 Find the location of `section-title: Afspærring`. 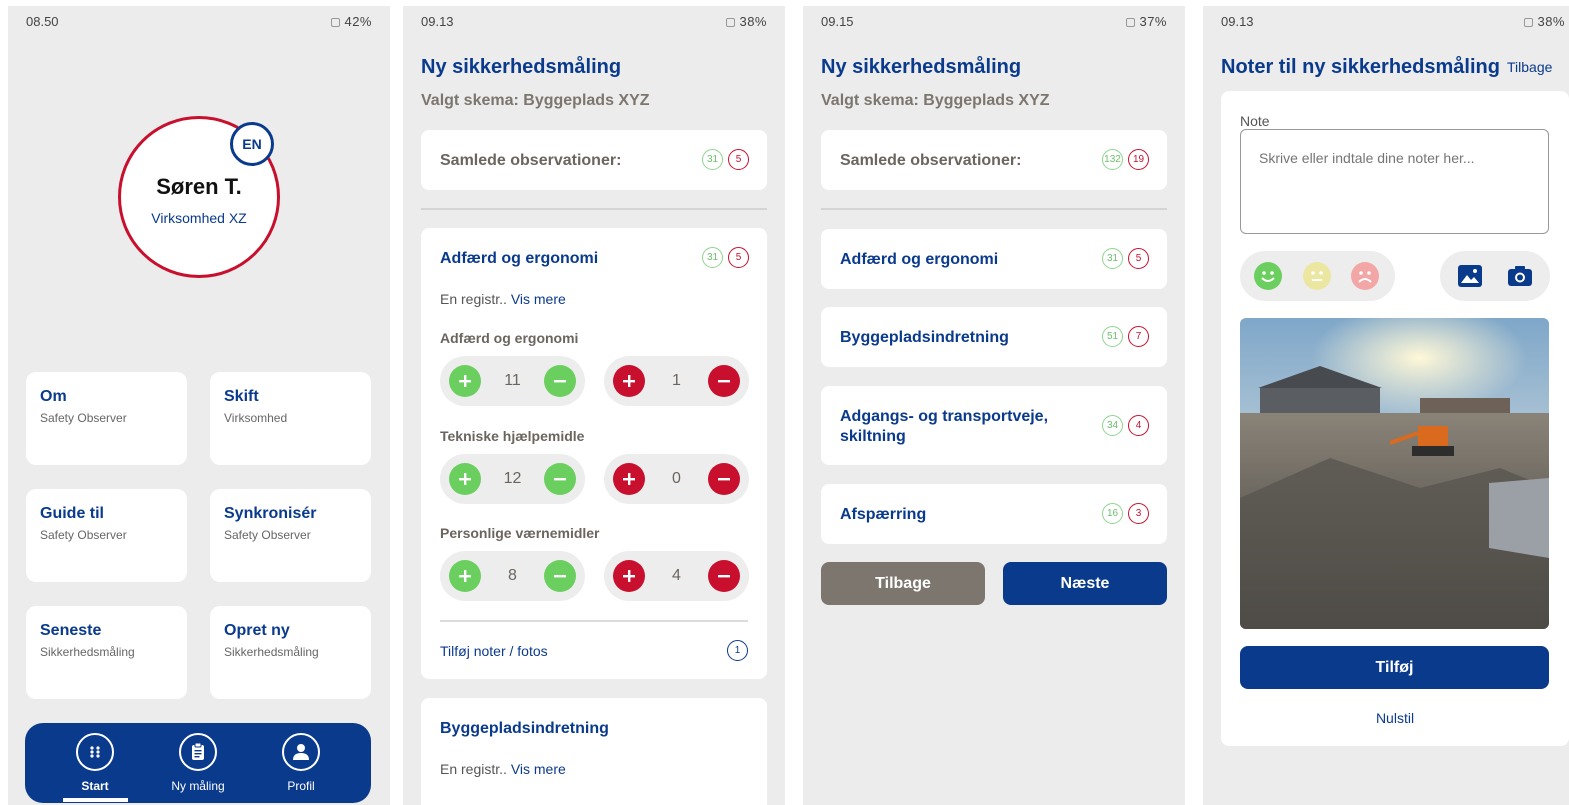

section-title: Afspærring is located at coordinates (883, 514).